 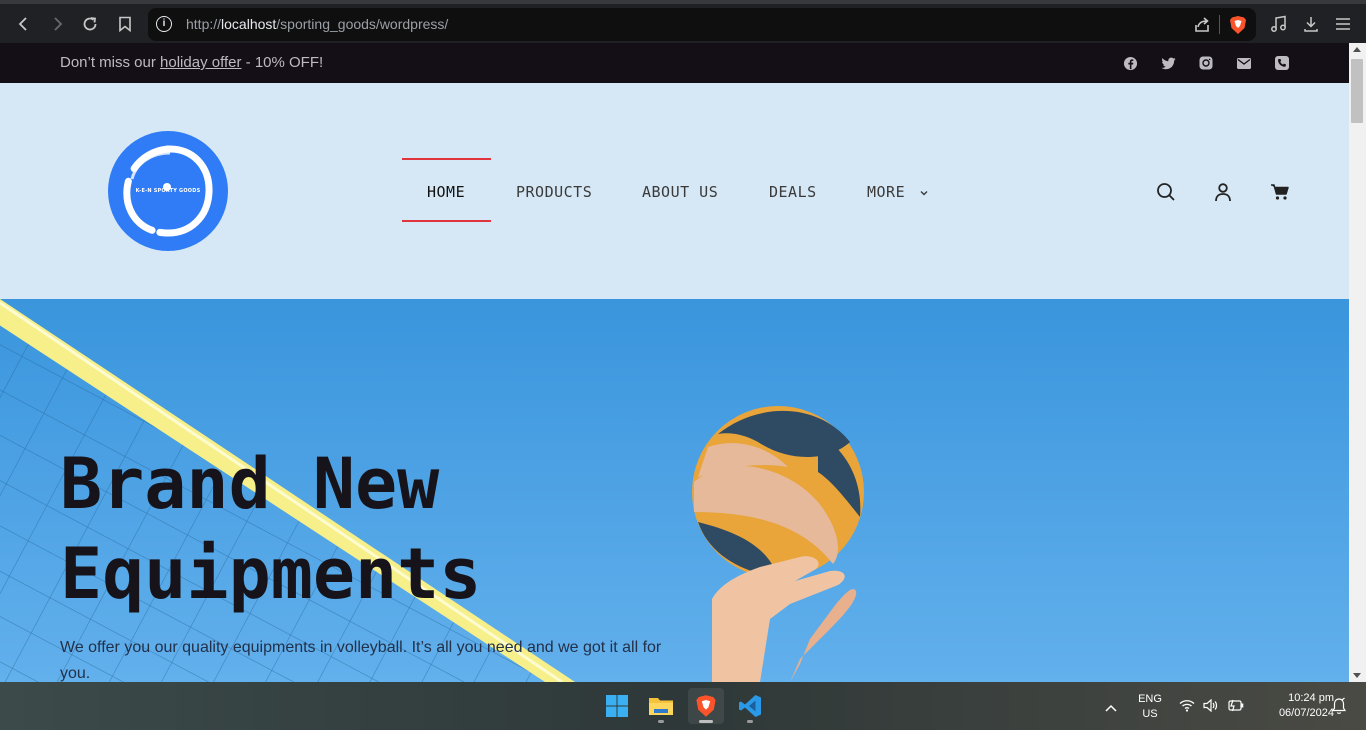 What do you see at coordinates (617, 706) in the screenshot?
I see `windows-start-icon` at bounding box center [617, 706].